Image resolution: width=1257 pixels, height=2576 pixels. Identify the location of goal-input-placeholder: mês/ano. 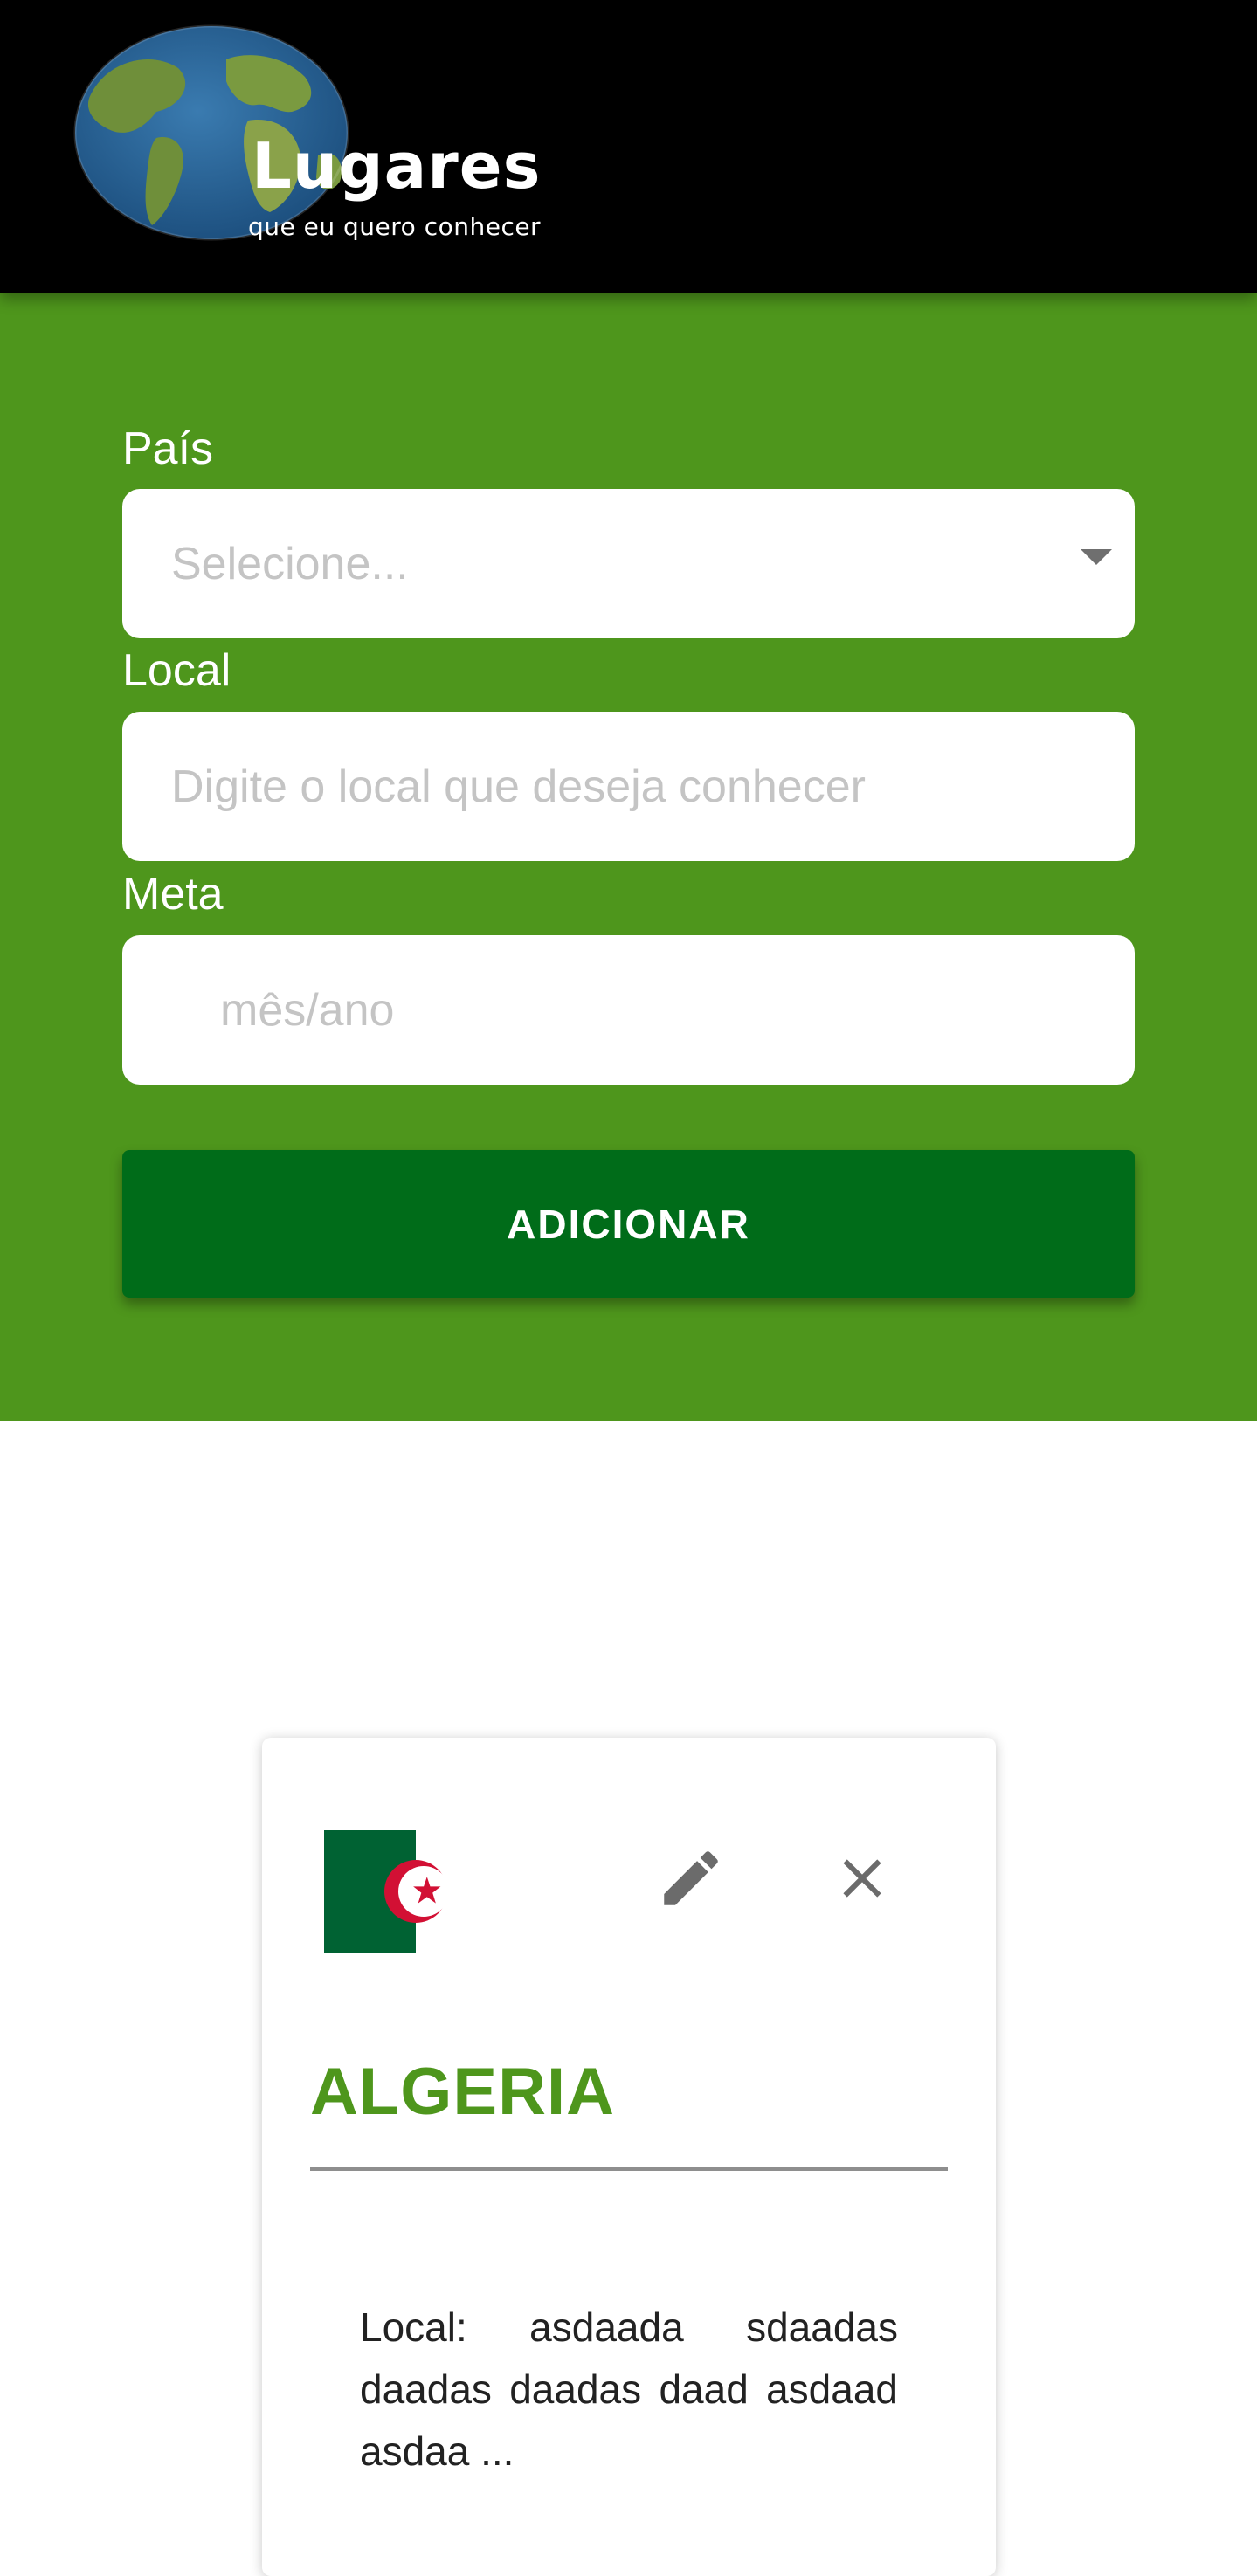
(307, 1010).